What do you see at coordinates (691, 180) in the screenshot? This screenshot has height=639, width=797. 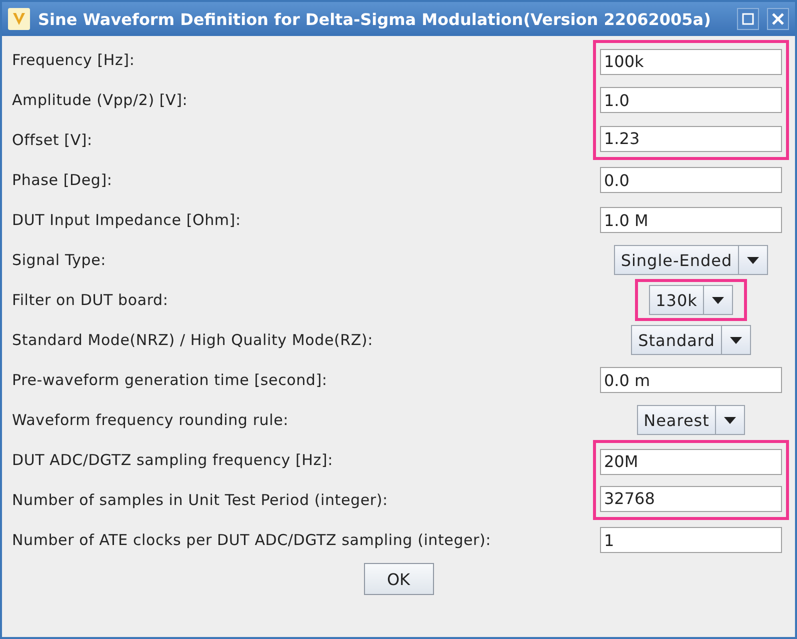 I see `input-field: 0.0` at bounding box center [691, 180].